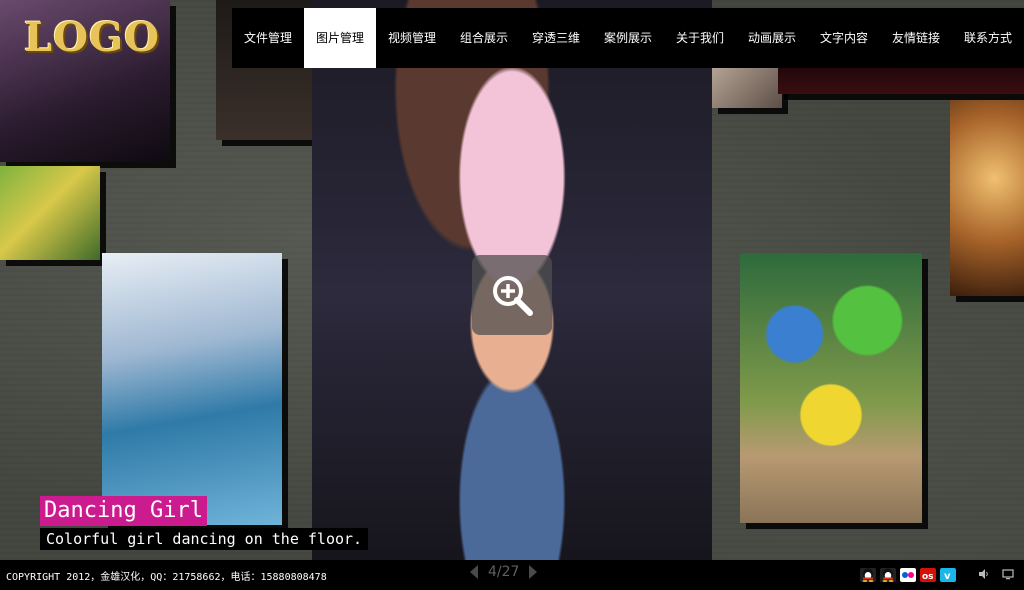  What do you see at coordinates (484, 38) in the screenshot?
I see `nav-item-combined: 组合展示` at bounding box center [484, 38].